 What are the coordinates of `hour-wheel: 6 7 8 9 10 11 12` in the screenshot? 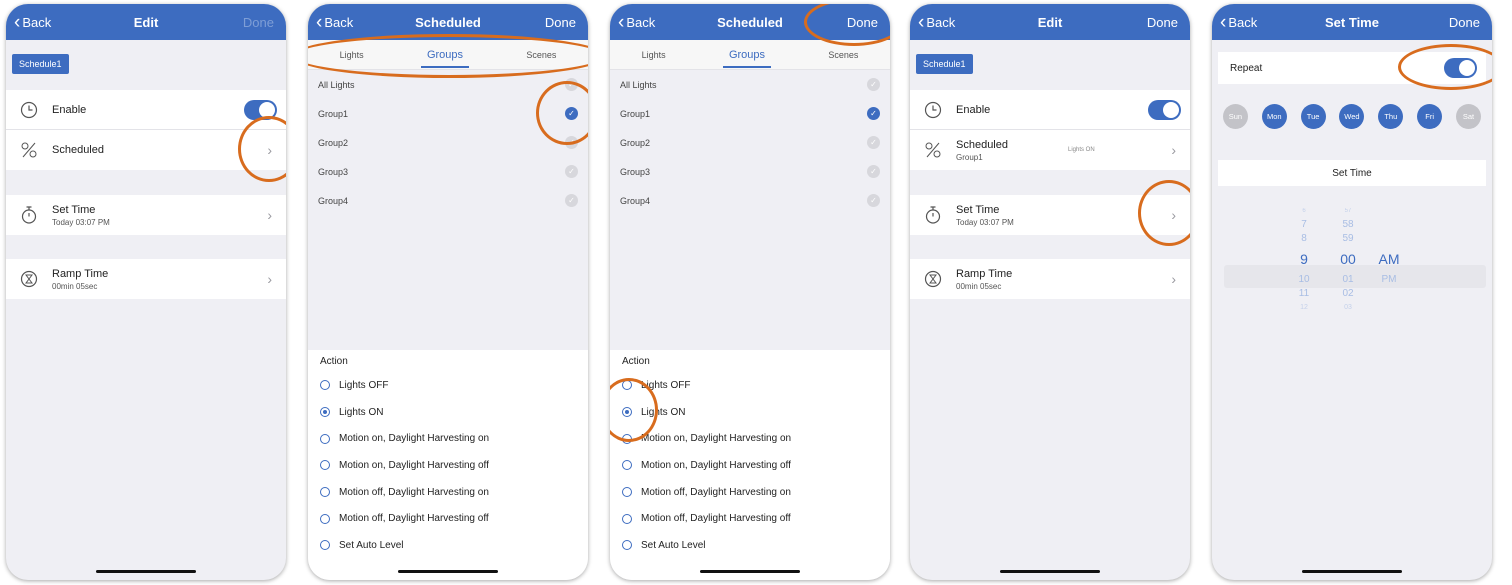 It's located at (1304, 259).